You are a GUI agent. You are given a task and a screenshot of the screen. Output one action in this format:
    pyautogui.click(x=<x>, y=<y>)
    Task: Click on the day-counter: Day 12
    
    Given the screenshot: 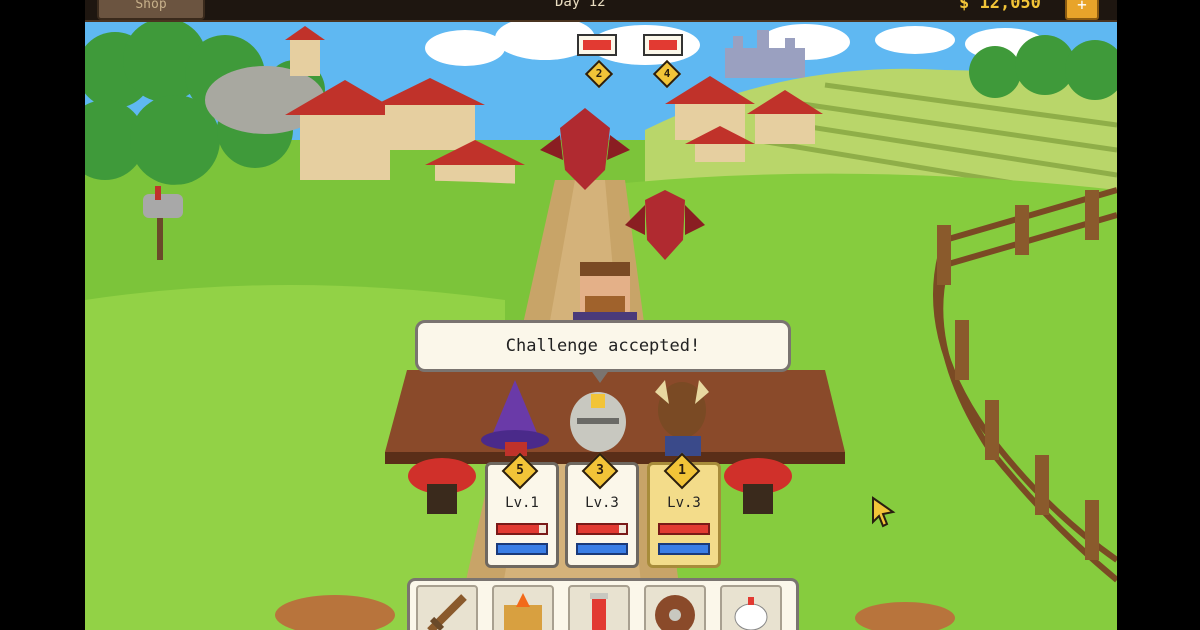 What is the action you would take?
    pyautogui.click(x=580, y=5)
    